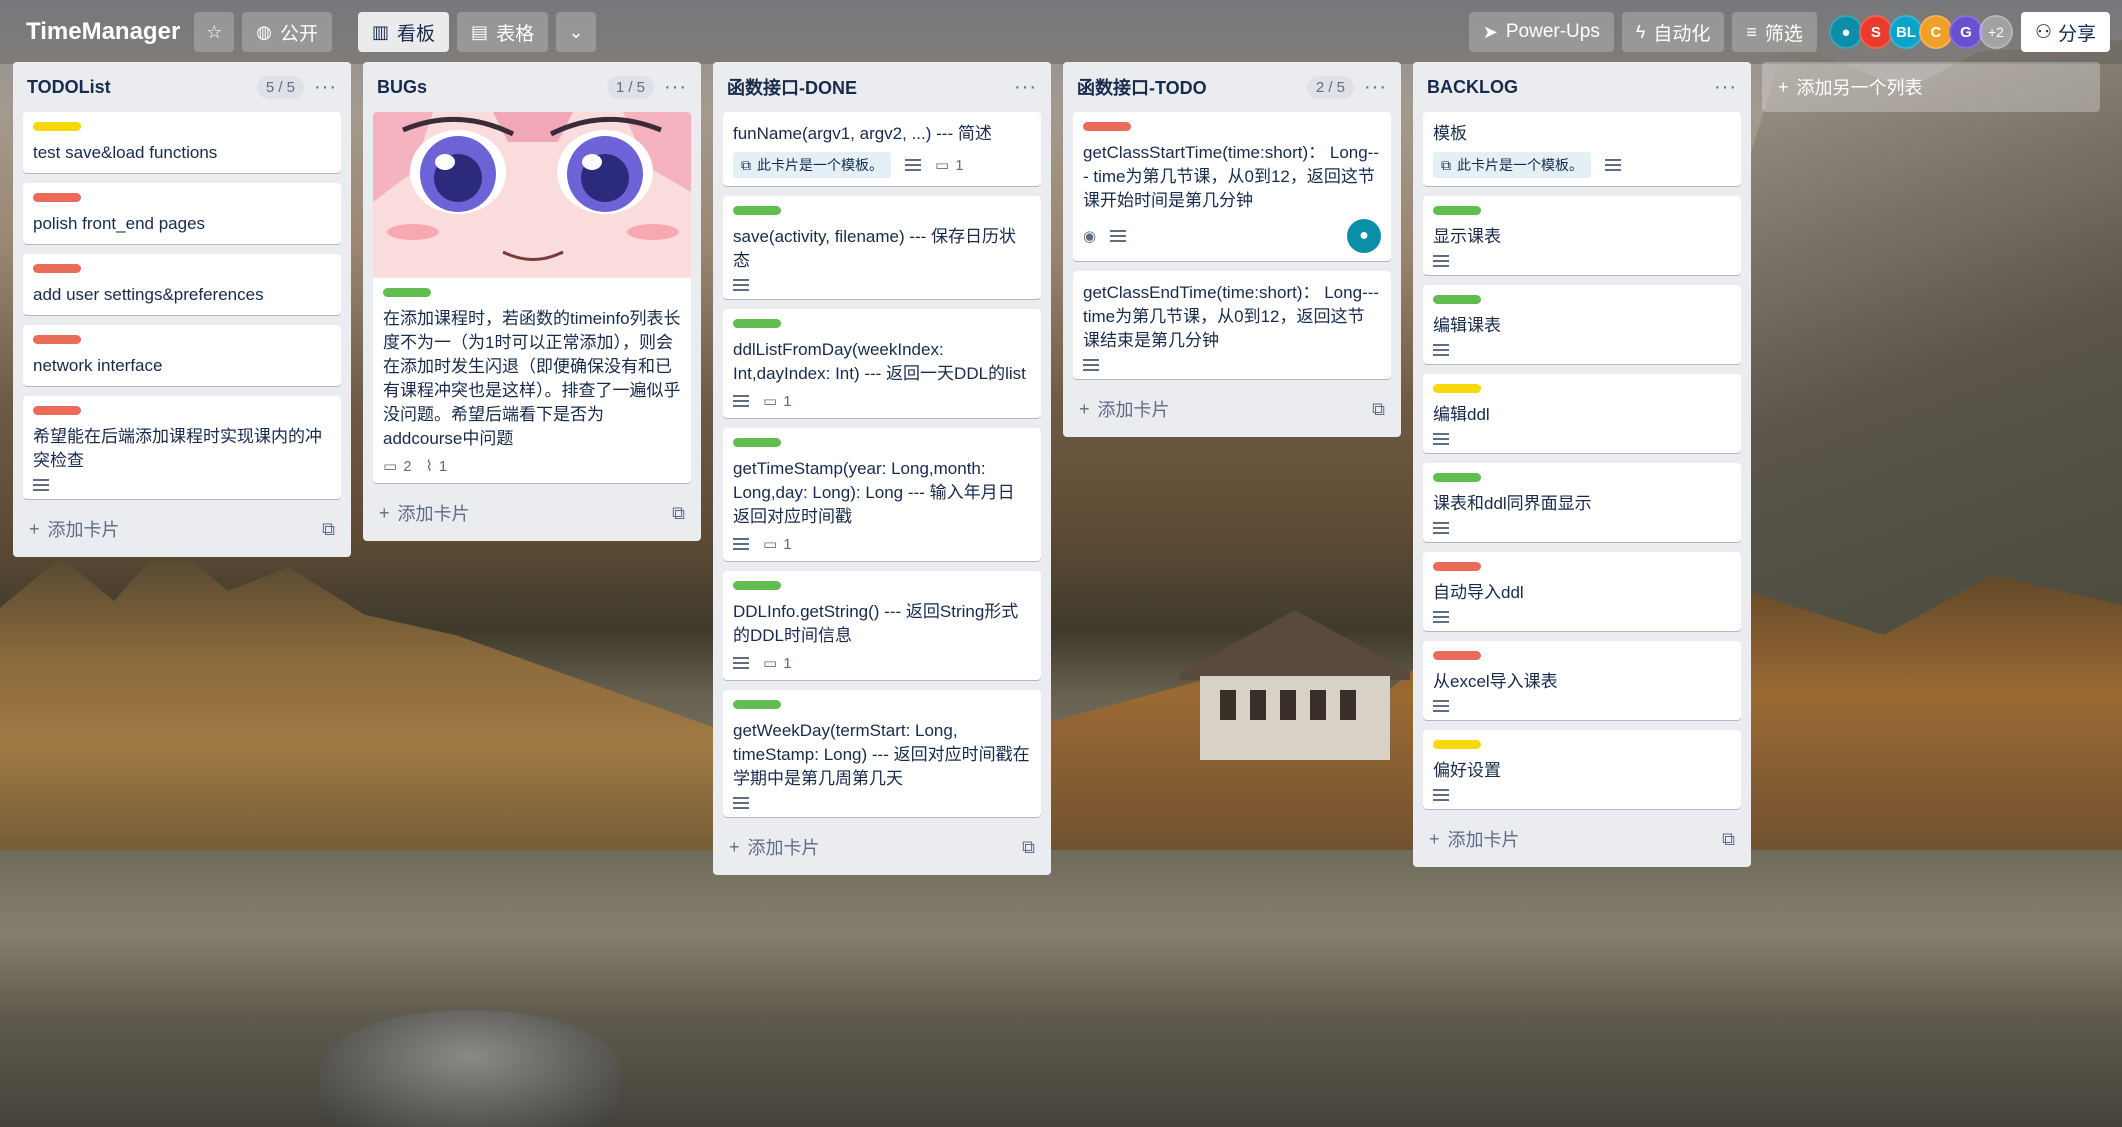  Describe the element at coordinates (1965, 32) in the screenshot. I see `avatar: G` at that location.